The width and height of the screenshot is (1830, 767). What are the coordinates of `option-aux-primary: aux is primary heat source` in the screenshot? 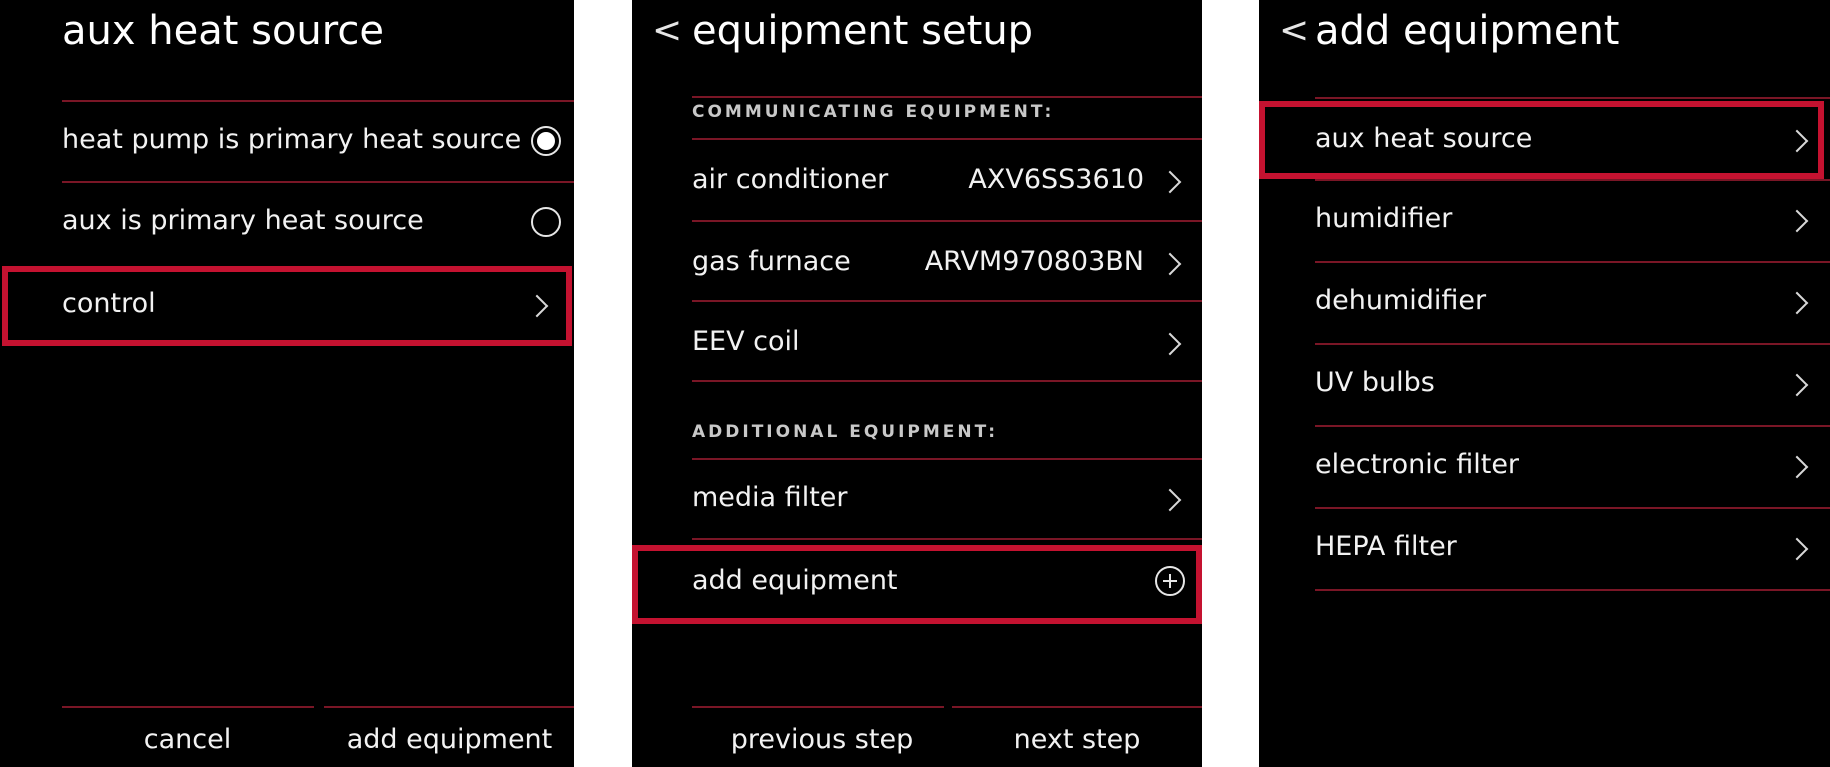 It's located at (287, 223).